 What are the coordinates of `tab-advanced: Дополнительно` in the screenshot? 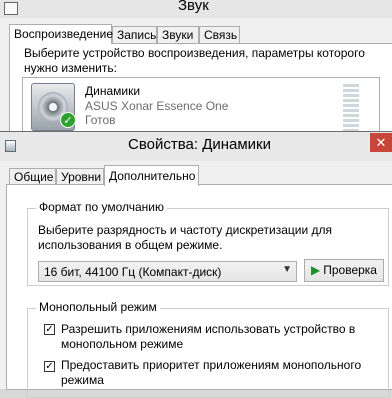 It's located at (151, 175).